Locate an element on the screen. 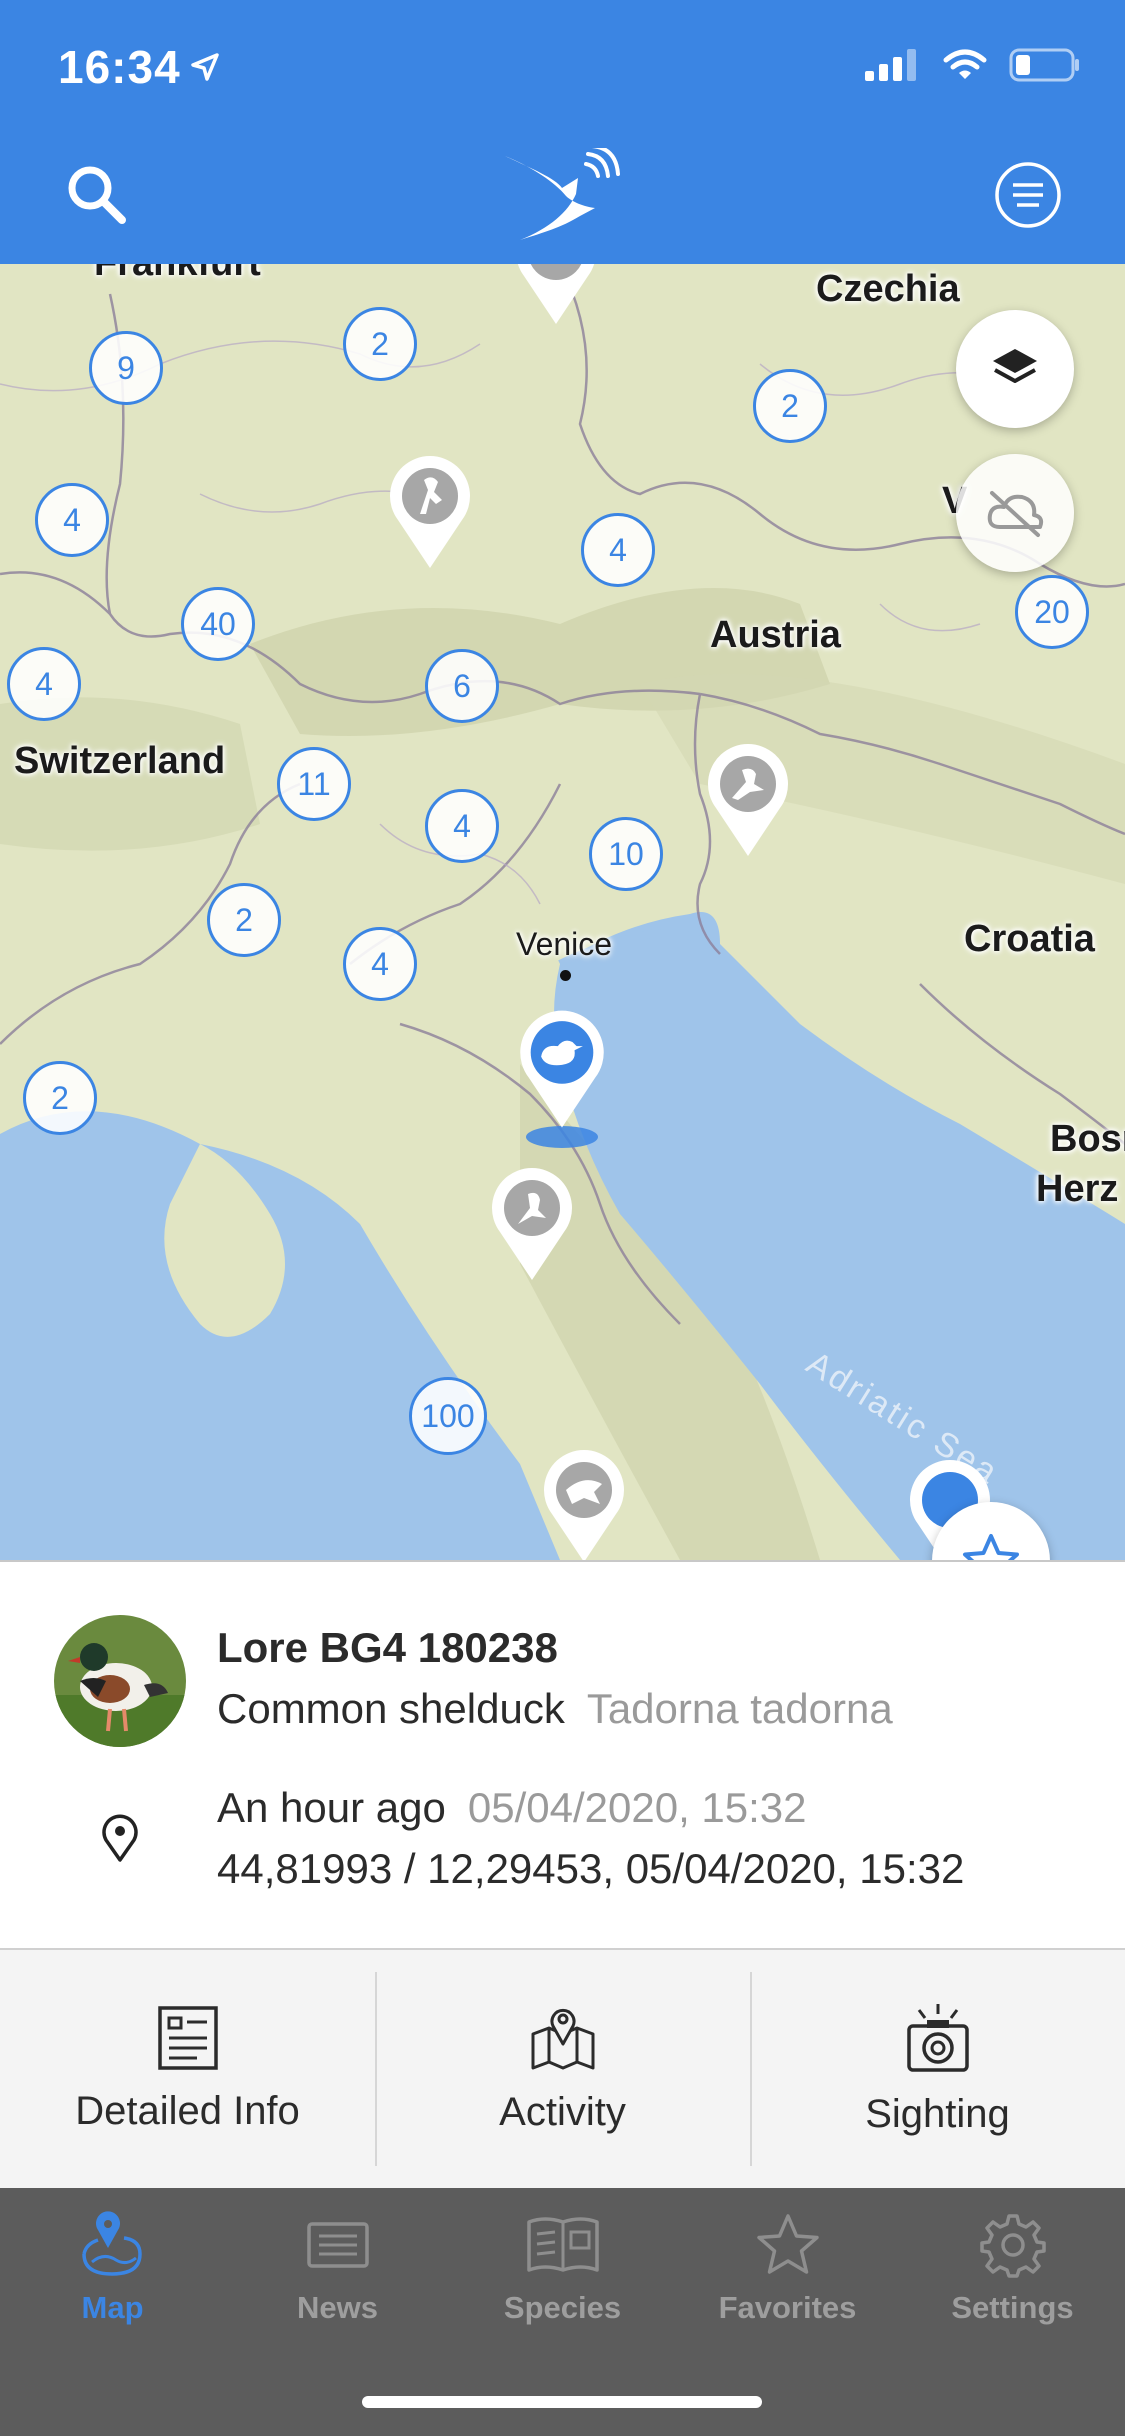  action-label: Detailed Info is located at coordinates (187, 2110).